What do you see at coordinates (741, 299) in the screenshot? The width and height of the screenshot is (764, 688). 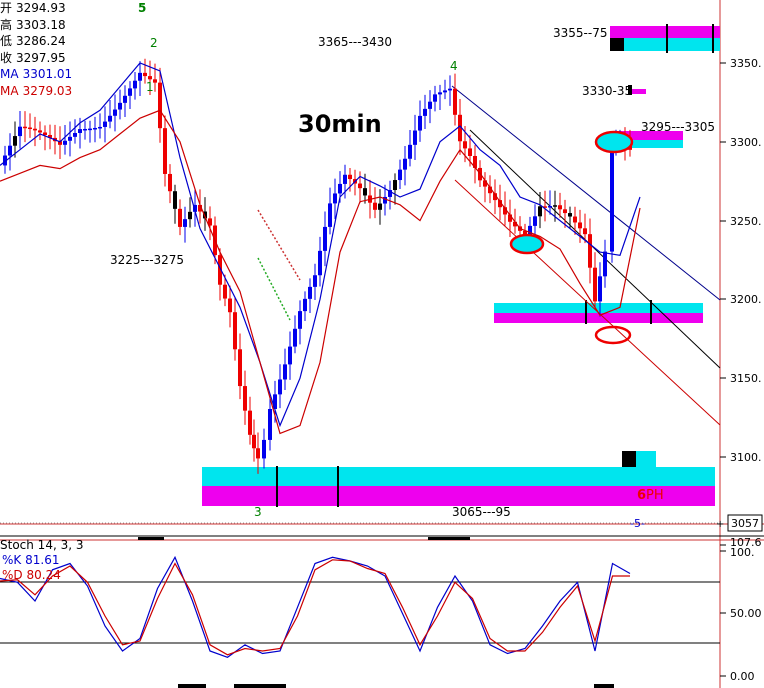 I see `price-tick: 3200.` at bounding box center [741, 299].